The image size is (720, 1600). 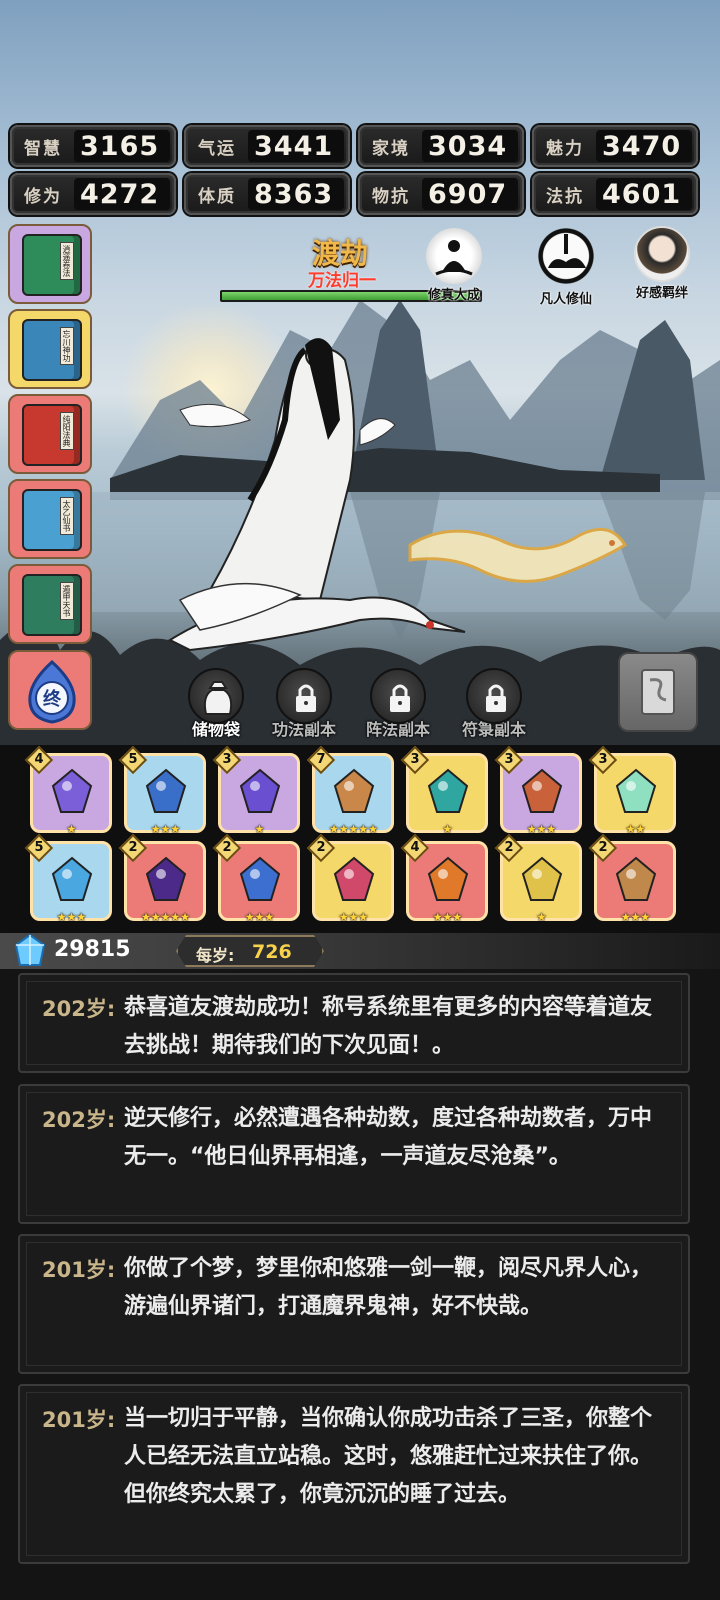 What do you see at coordinates (542, 878) in the screenshot?
I see `golden-staff-icon` at bounding box center [542, 878].